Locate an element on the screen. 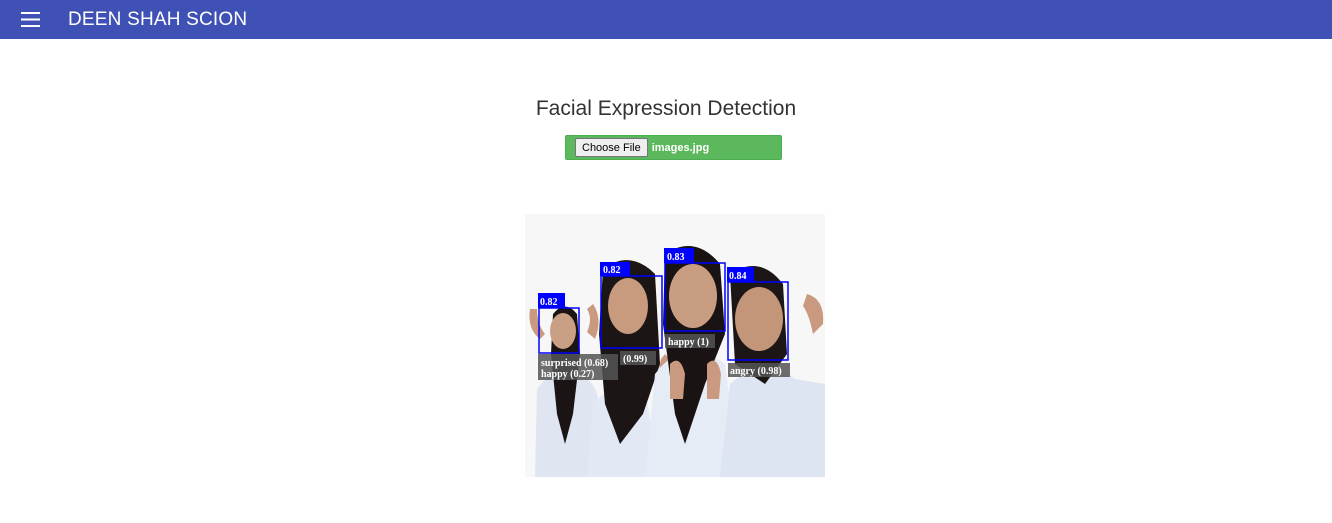  menu-button is located at coordinates (41, 19).